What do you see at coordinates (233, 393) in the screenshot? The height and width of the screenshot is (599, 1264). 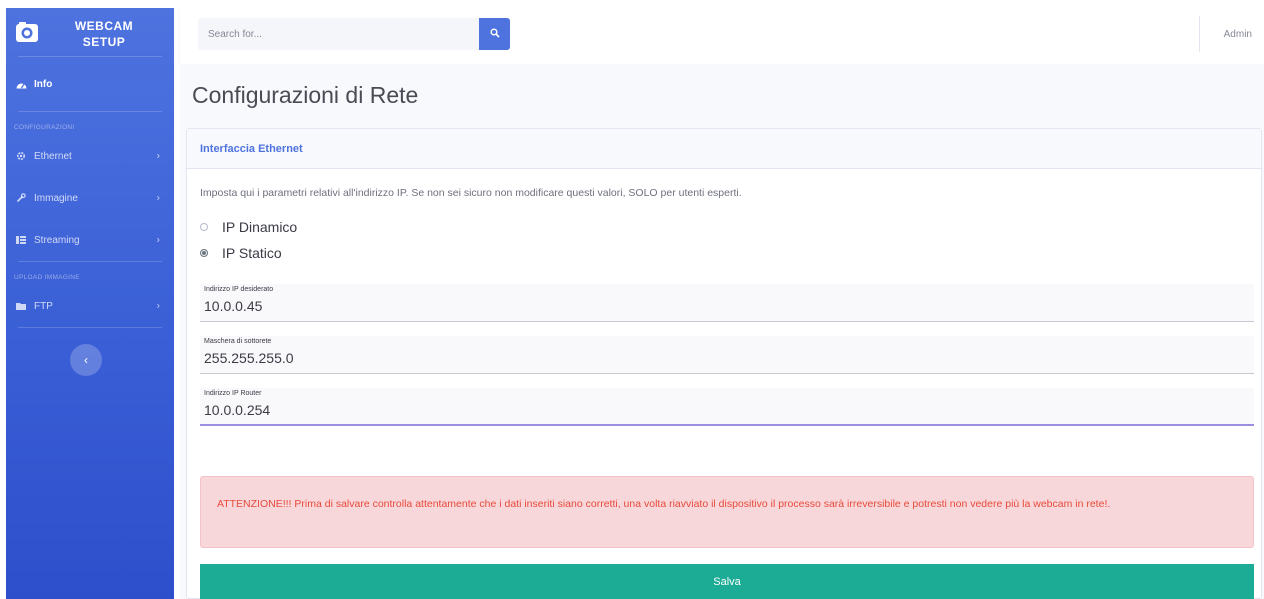 I see `field-label: Indirizzo IP Router` at bounding box center [233, 393].